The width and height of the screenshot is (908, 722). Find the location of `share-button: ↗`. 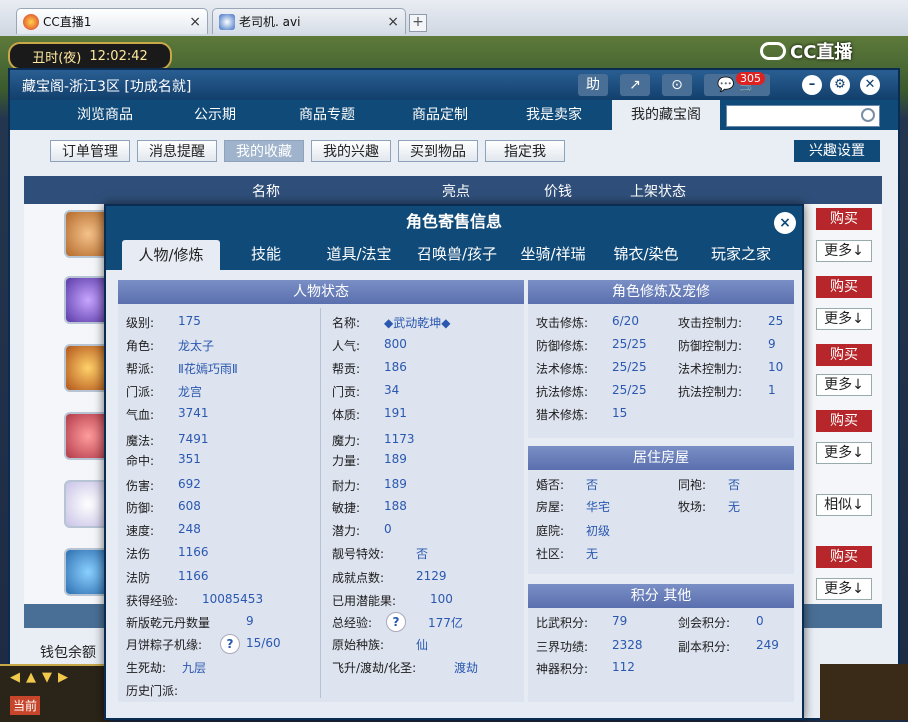

share-button: ↗ is located at coordinates (635, 85).